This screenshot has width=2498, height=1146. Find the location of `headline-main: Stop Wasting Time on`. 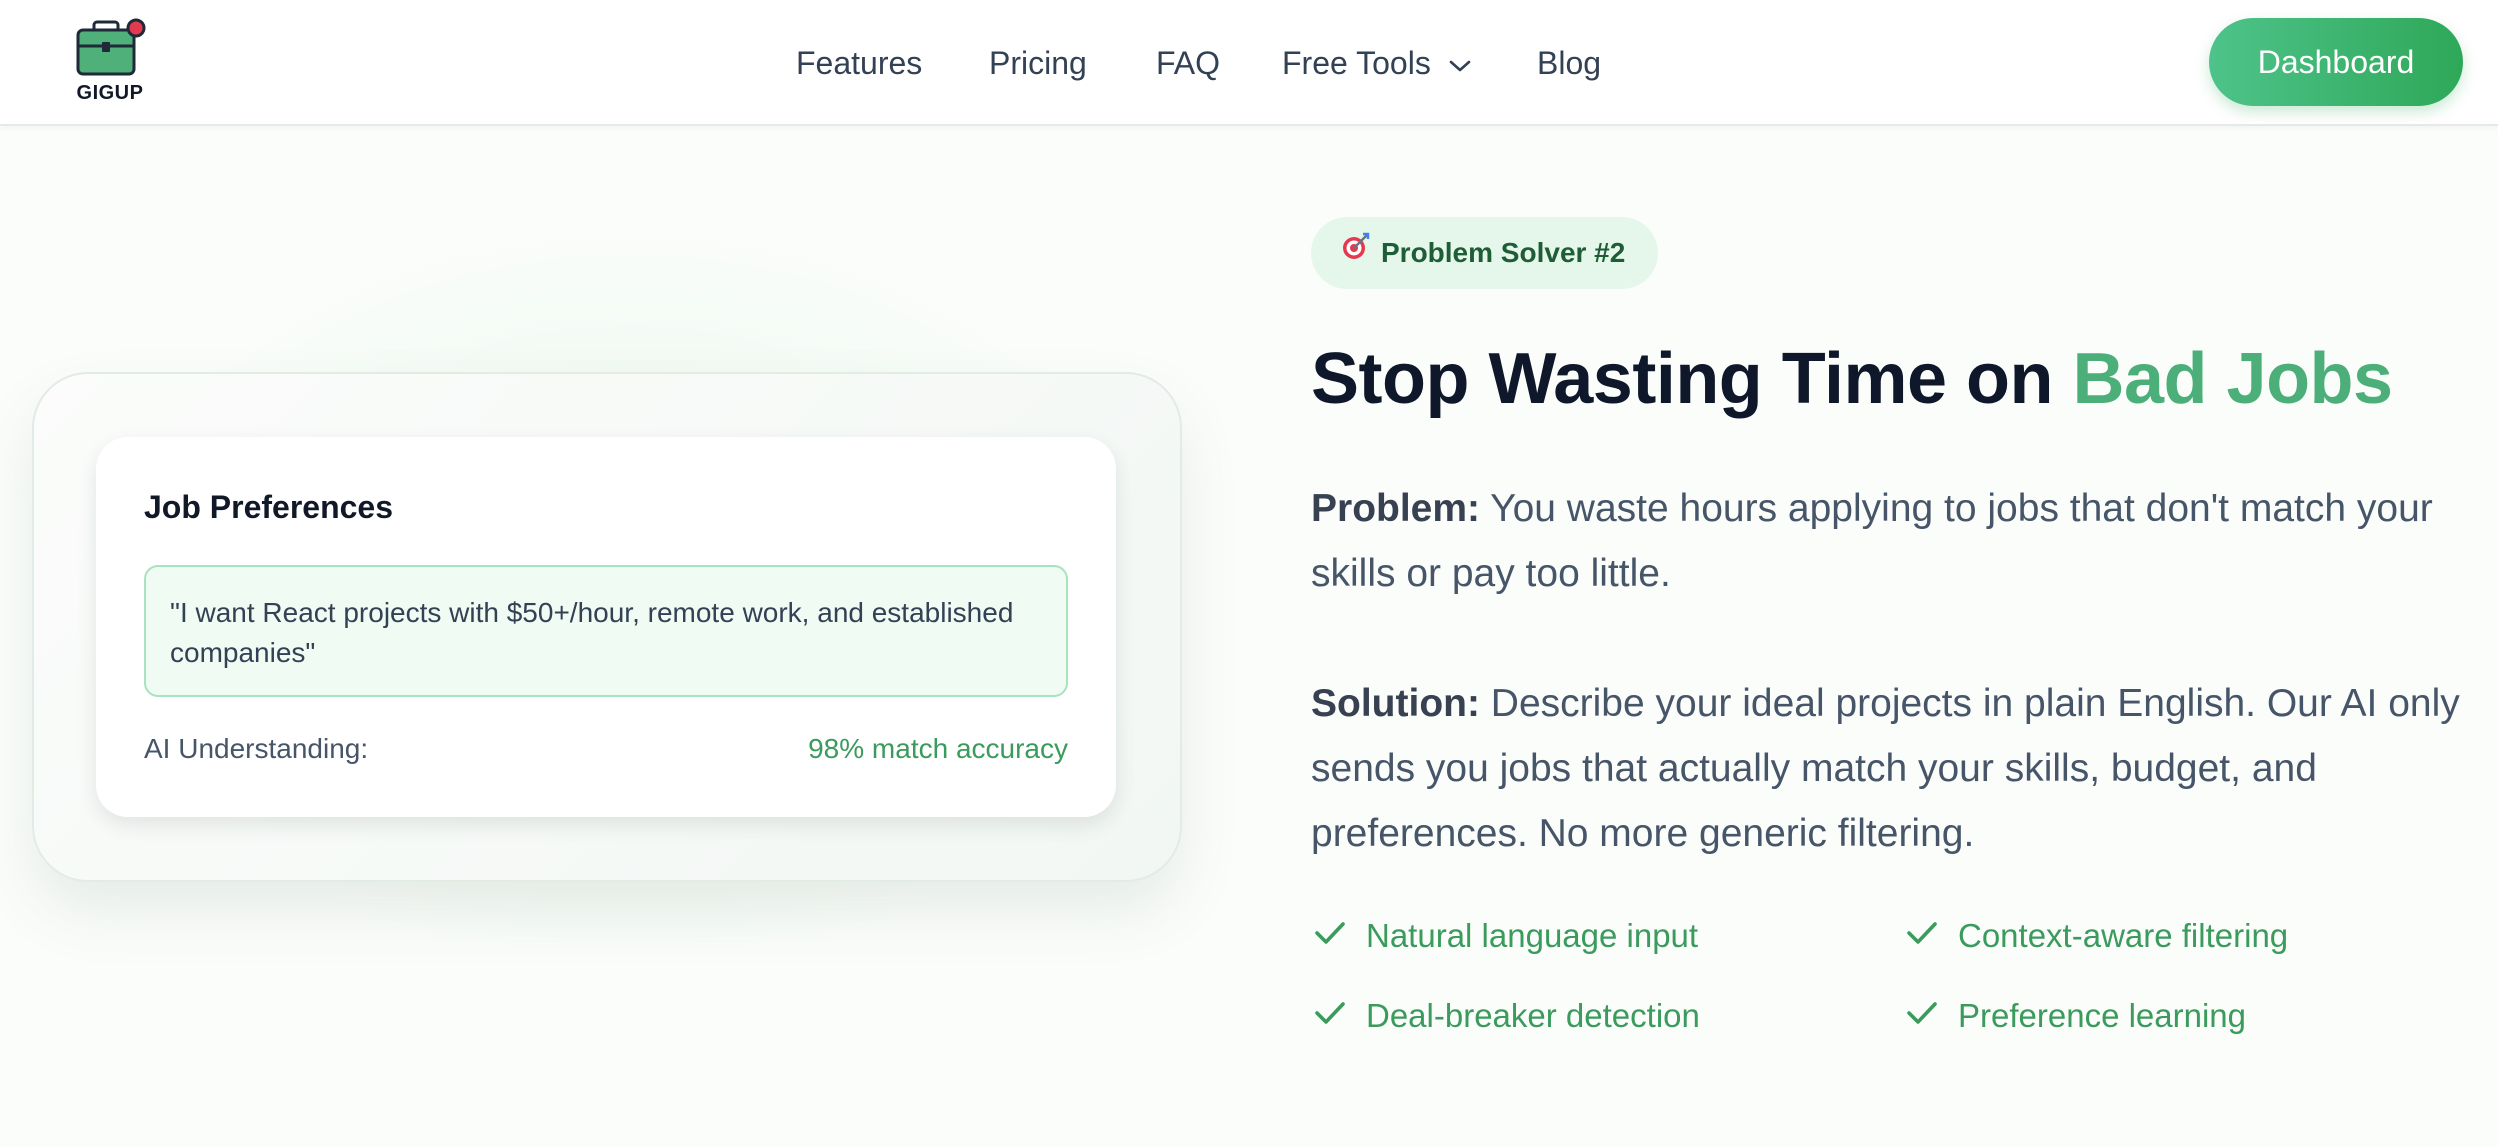

headline-main: Stop Wasting Time on is located at coordinates (1692, 379).